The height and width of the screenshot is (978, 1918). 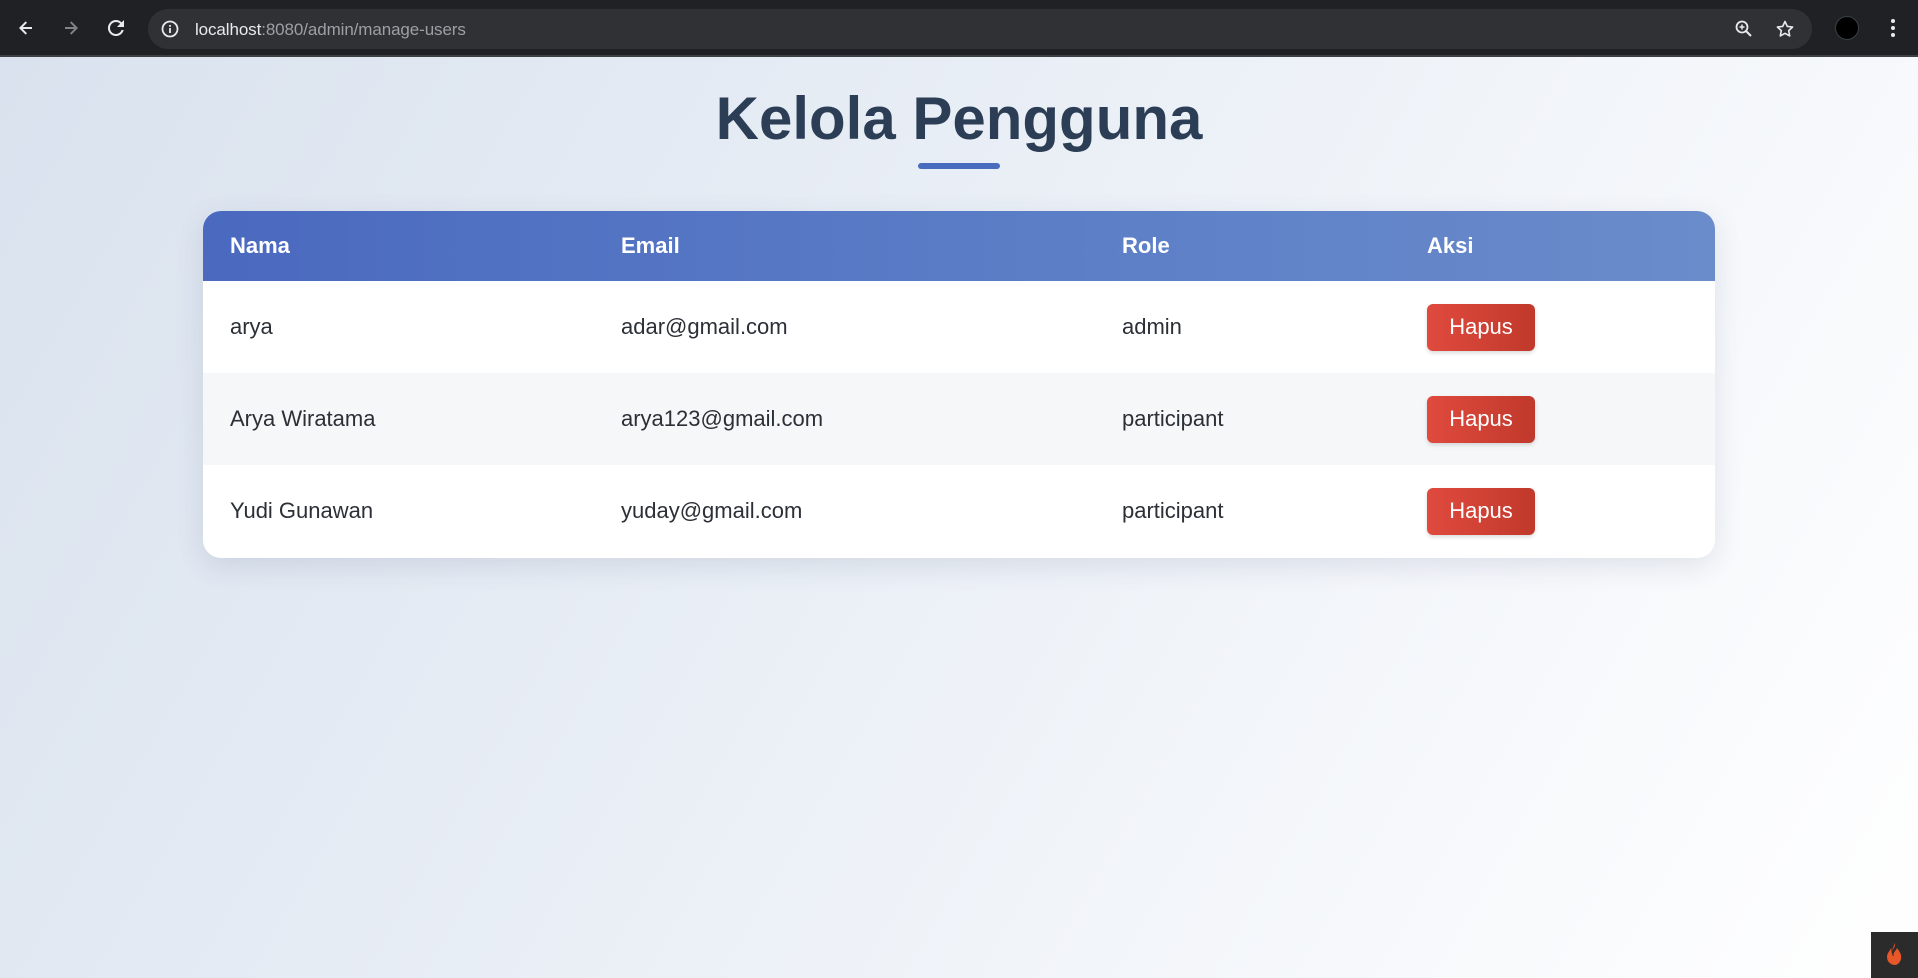 What do you see at coordinates (722, 418) in the screenshot?
I see `cell-email: arya123@gmail.com` at bounding box center [722, 418].